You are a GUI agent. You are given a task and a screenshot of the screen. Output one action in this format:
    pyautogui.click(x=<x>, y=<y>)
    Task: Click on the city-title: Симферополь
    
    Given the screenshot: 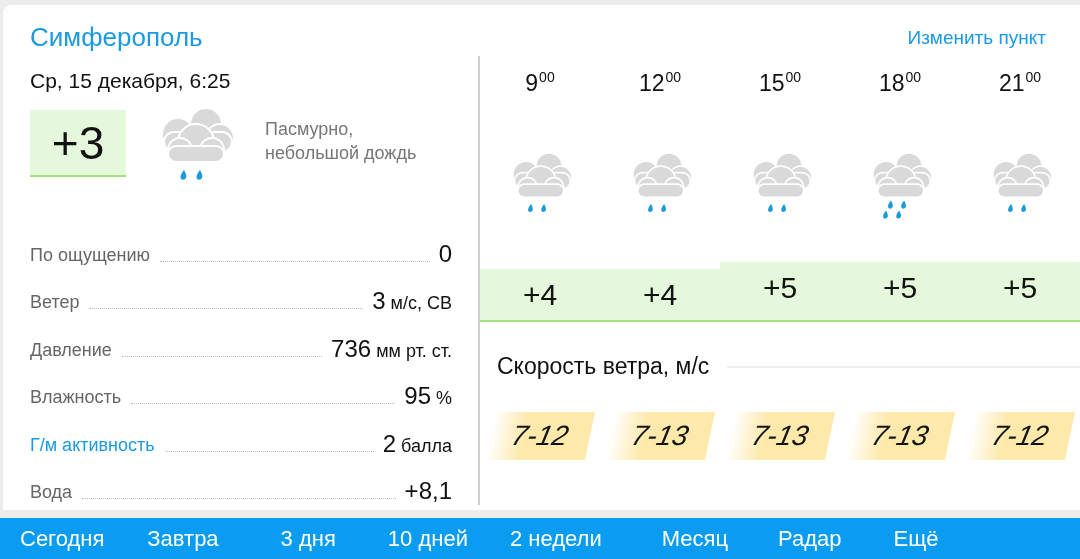 What is the action you would take?
    pyautogui.click(x=116, y=37)
    